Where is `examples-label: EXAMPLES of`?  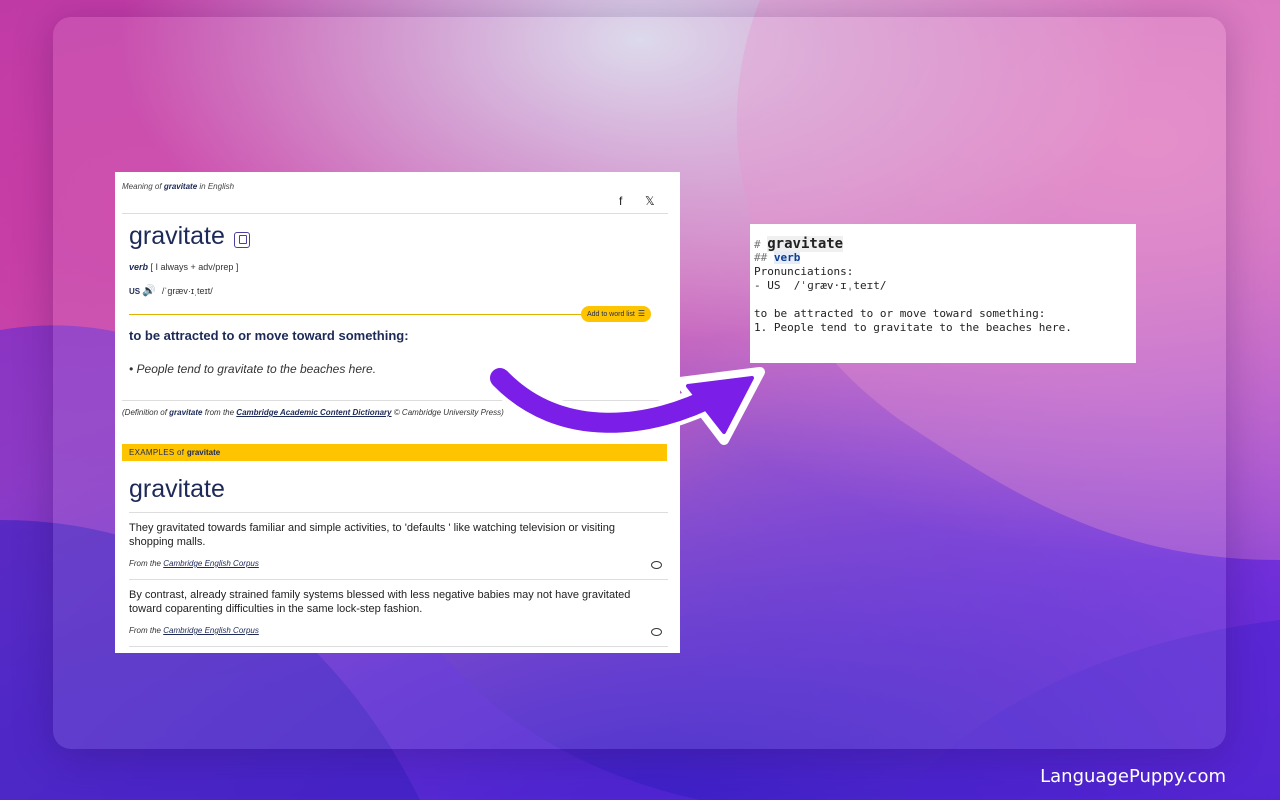
examples-label: EXAMPLES of is located at coordinates (158, 452).